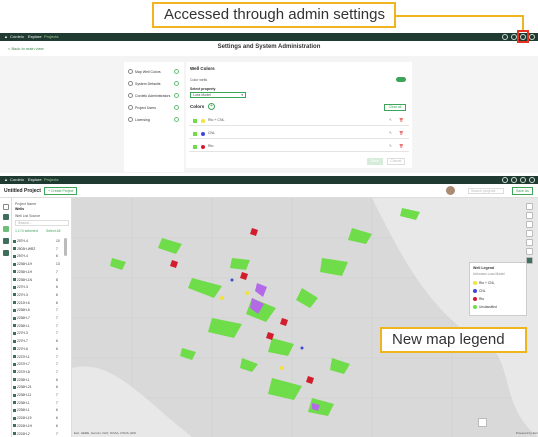 This screenshot has width=538, height=437. I want to click on well-name: 2236H-6, so click(23, 310).